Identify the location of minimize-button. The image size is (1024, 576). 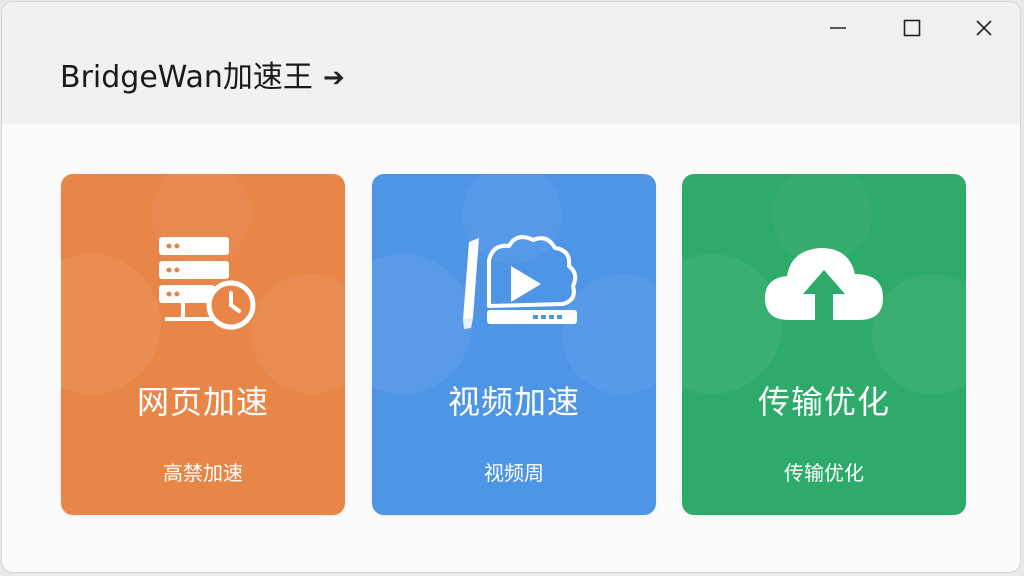
(838, 28).